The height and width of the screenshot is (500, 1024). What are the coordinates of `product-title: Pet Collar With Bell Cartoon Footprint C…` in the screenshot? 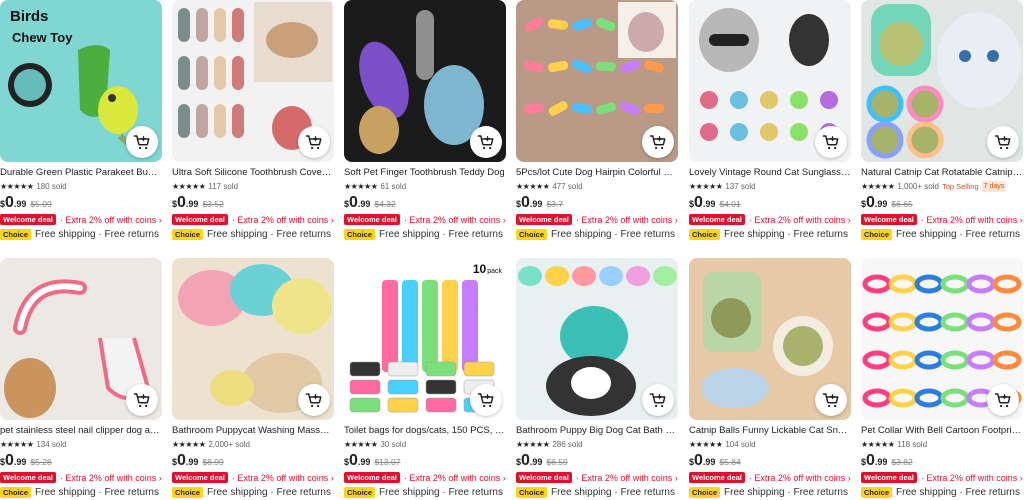 It's located at (942, 431).